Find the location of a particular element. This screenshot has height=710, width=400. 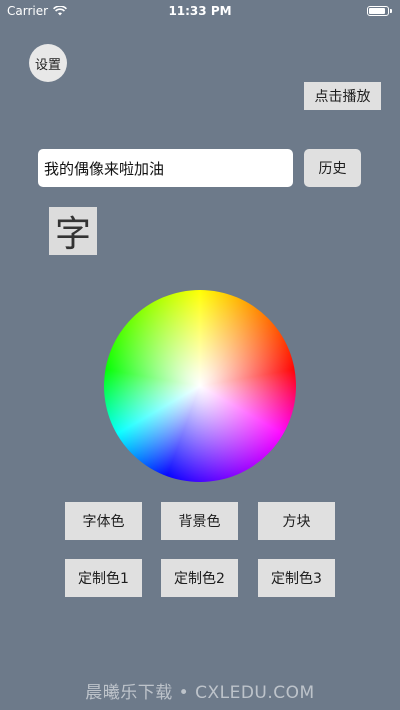

watermark: 晨曦乐下载 • CXLEDU.COM is located at coordinates (200, 693).